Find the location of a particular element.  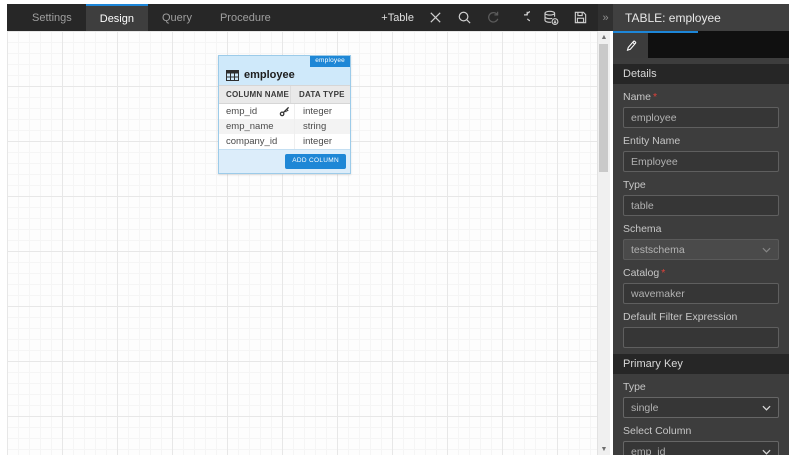

top-toolbar: Settings Design Query Procedure +Table is located at coordinates (302, 17).